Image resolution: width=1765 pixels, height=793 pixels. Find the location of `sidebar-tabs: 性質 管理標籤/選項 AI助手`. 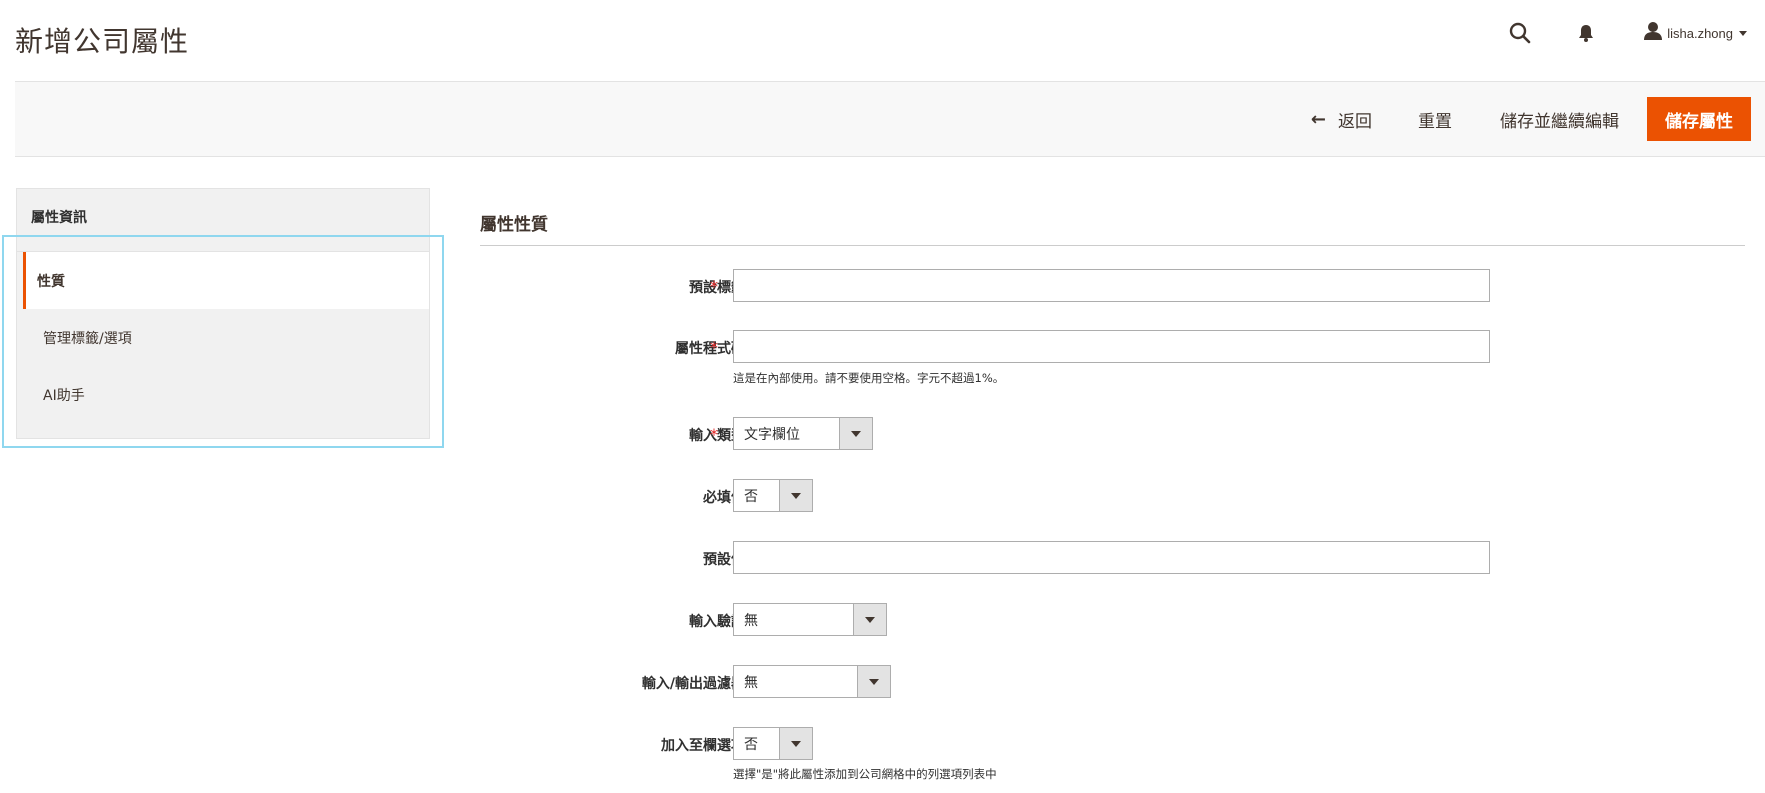

sidebar-tabs: 性質 管理標籤/選項 AI助手 is located at coordinates (223, 345).